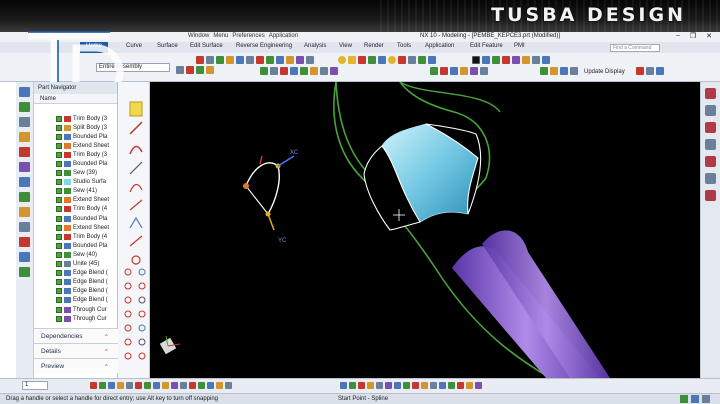  Describe the element at coordinates (190, 69) in the screenshot. I see `select-all-icon` at that location.